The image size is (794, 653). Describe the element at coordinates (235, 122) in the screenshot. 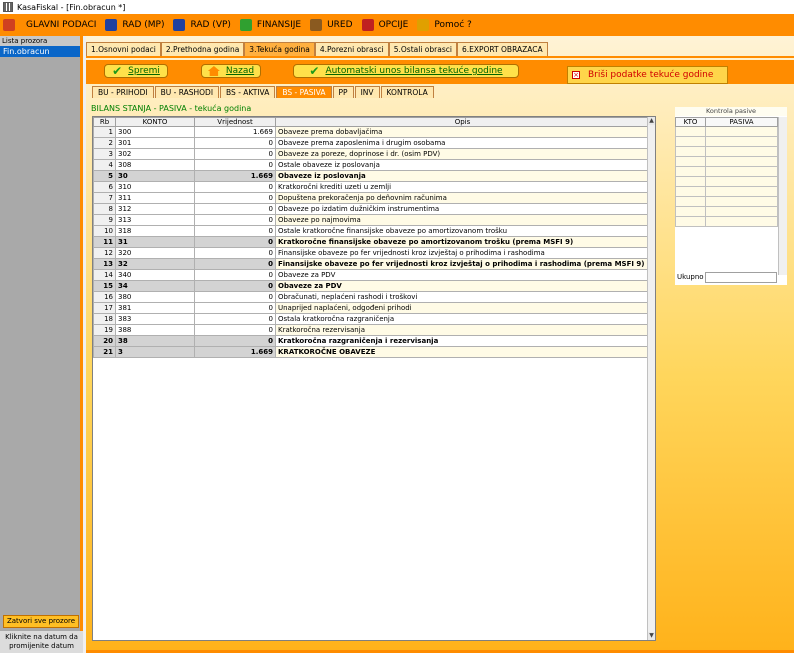

I see `col-header-vrijednost: Vrijednost` at that location.